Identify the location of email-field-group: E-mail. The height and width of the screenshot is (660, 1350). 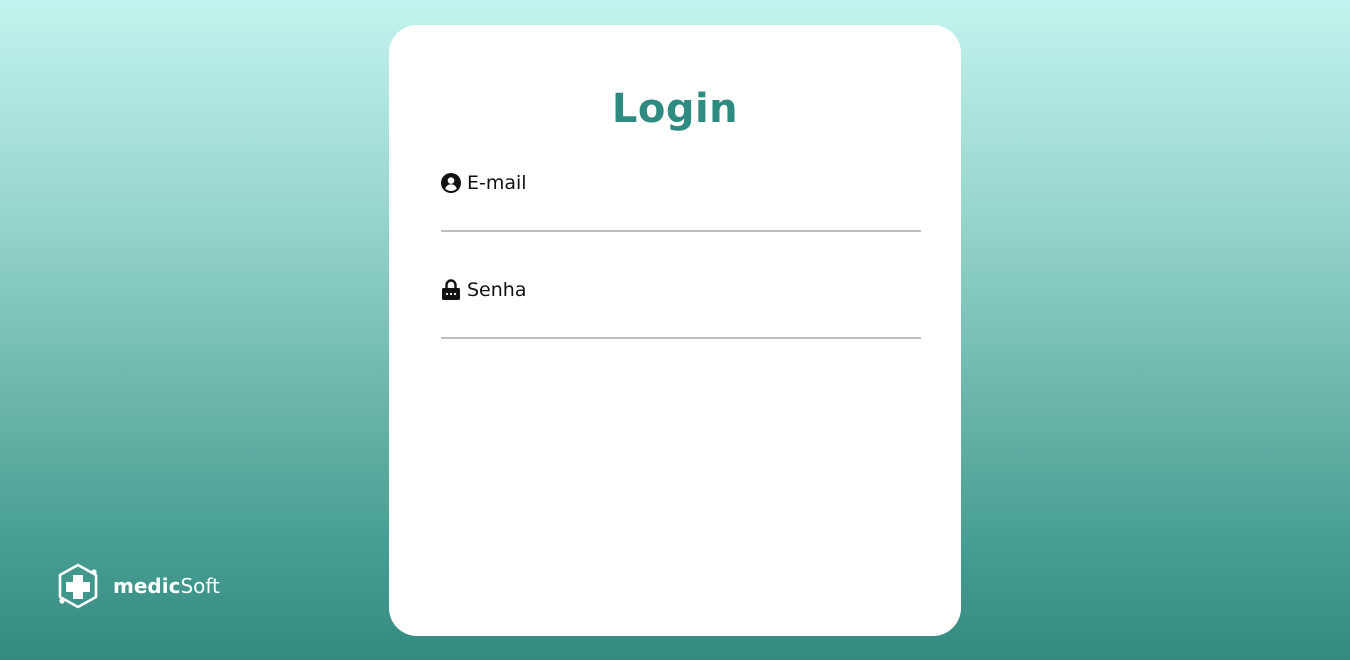
(681, 204).